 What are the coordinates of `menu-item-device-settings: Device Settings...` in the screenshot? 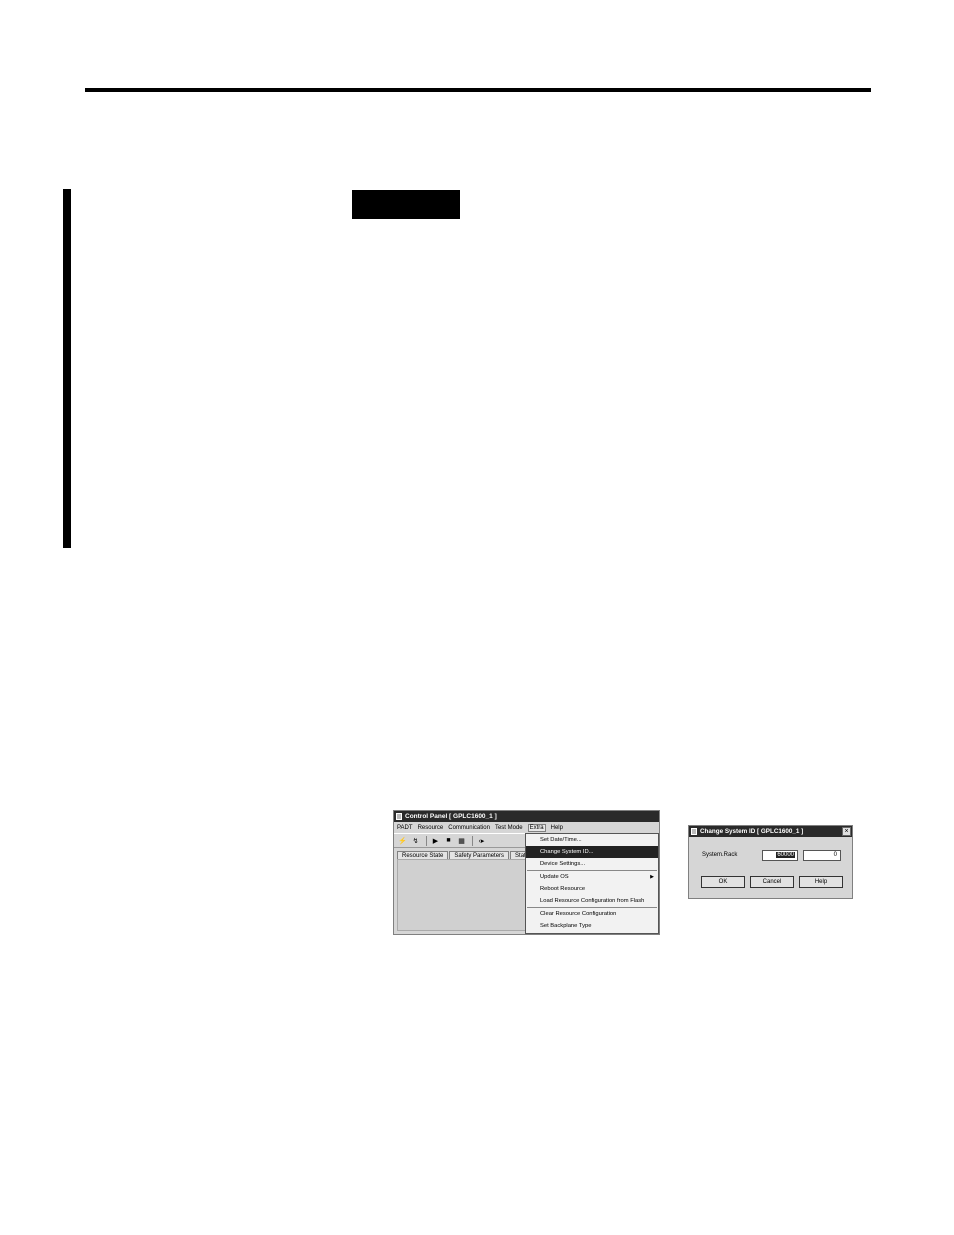 It's located at (592, 864).